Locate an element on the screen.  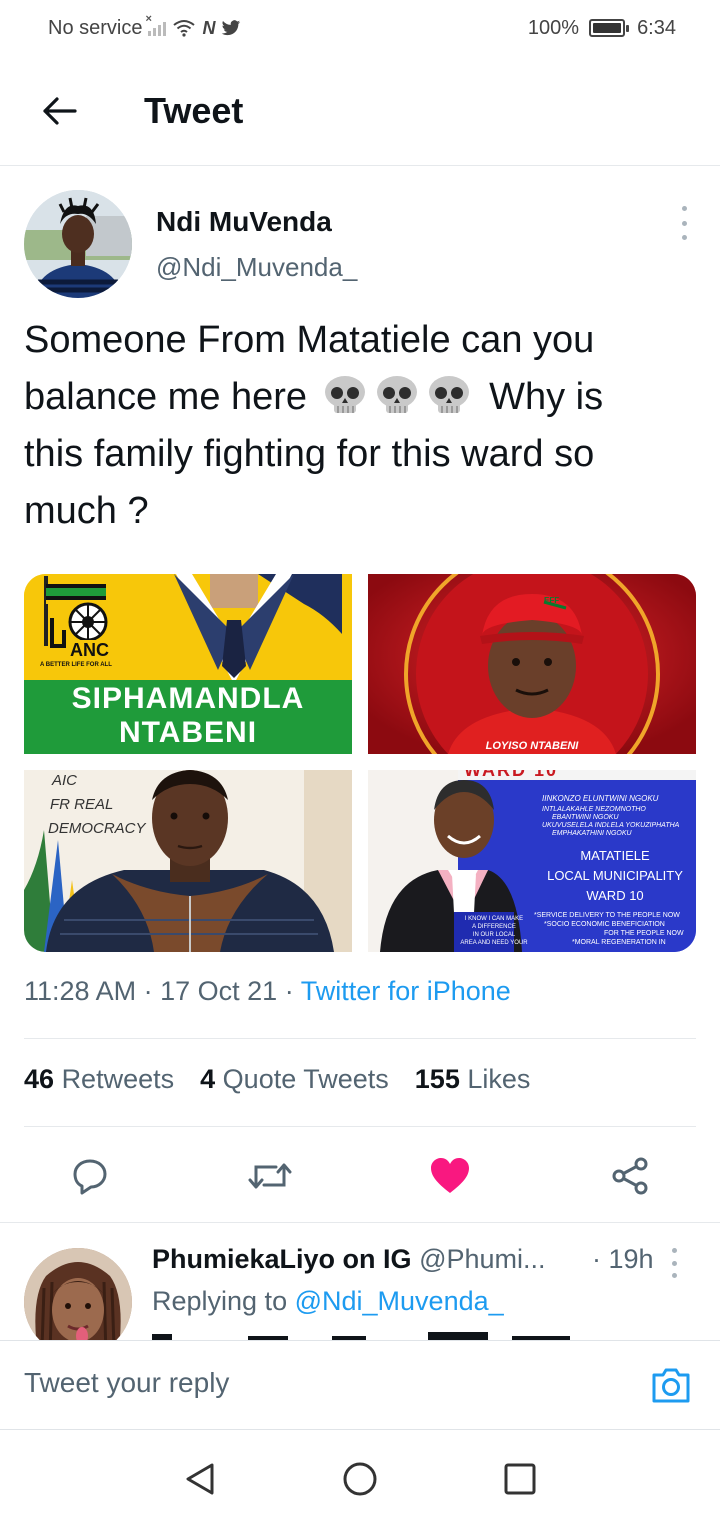
camera-button is located at coordinates (671, 1385).